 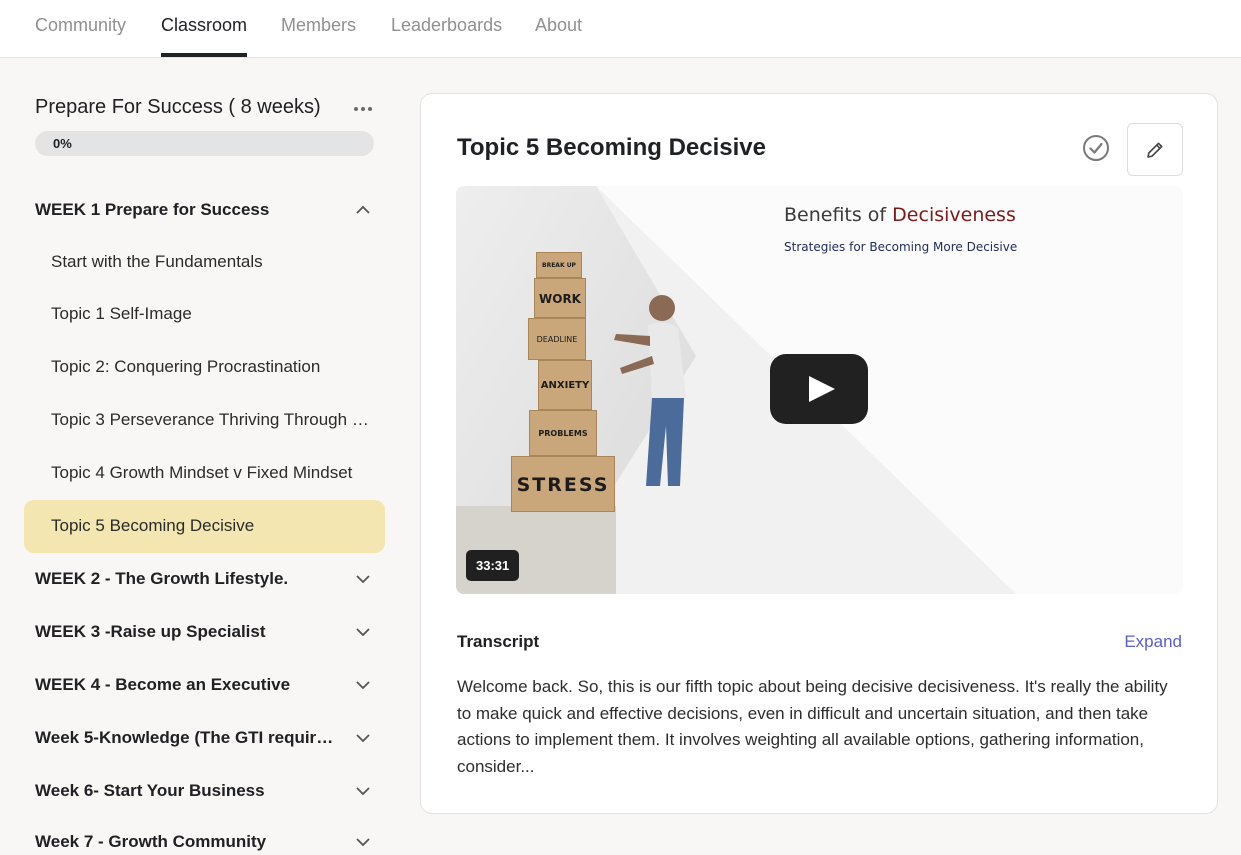 I want to click on more-options-icon, so click(x=363, y=109).